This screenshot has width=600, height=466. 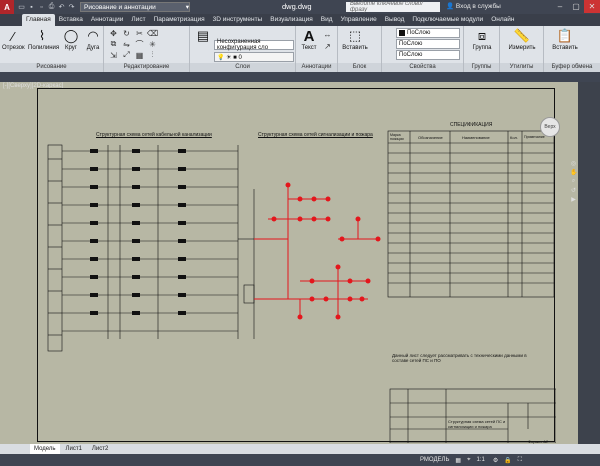 What do you see at coordinates (38, 20) in the screenshot?
I see `tab-home: Главная` at bounding box center [38, 20].